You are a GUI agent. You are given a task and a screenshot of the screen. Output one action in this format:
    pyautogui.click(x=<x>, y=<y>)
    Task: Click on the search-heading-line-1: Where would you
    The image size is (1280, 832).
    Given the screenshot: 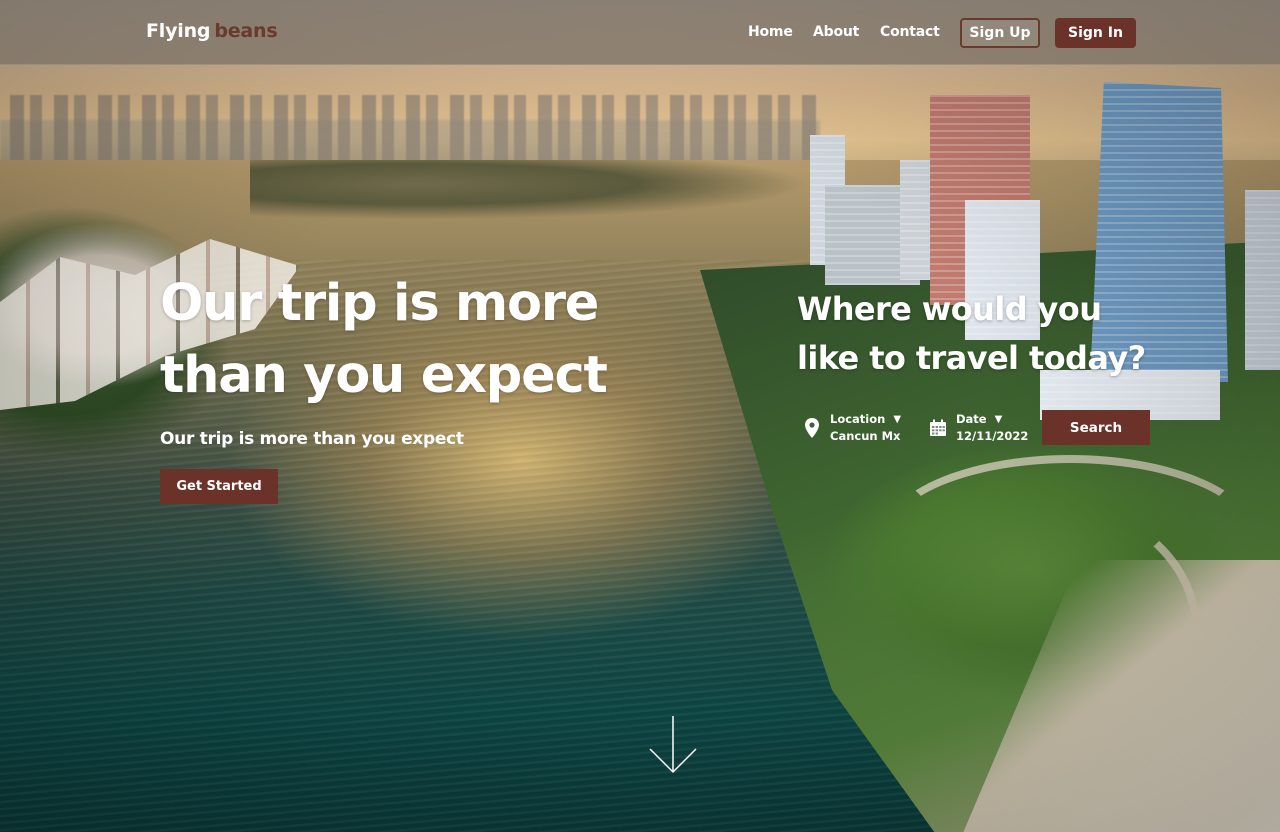 What is the action you would take?
    pyautogui.click(x=949, y=309)
    